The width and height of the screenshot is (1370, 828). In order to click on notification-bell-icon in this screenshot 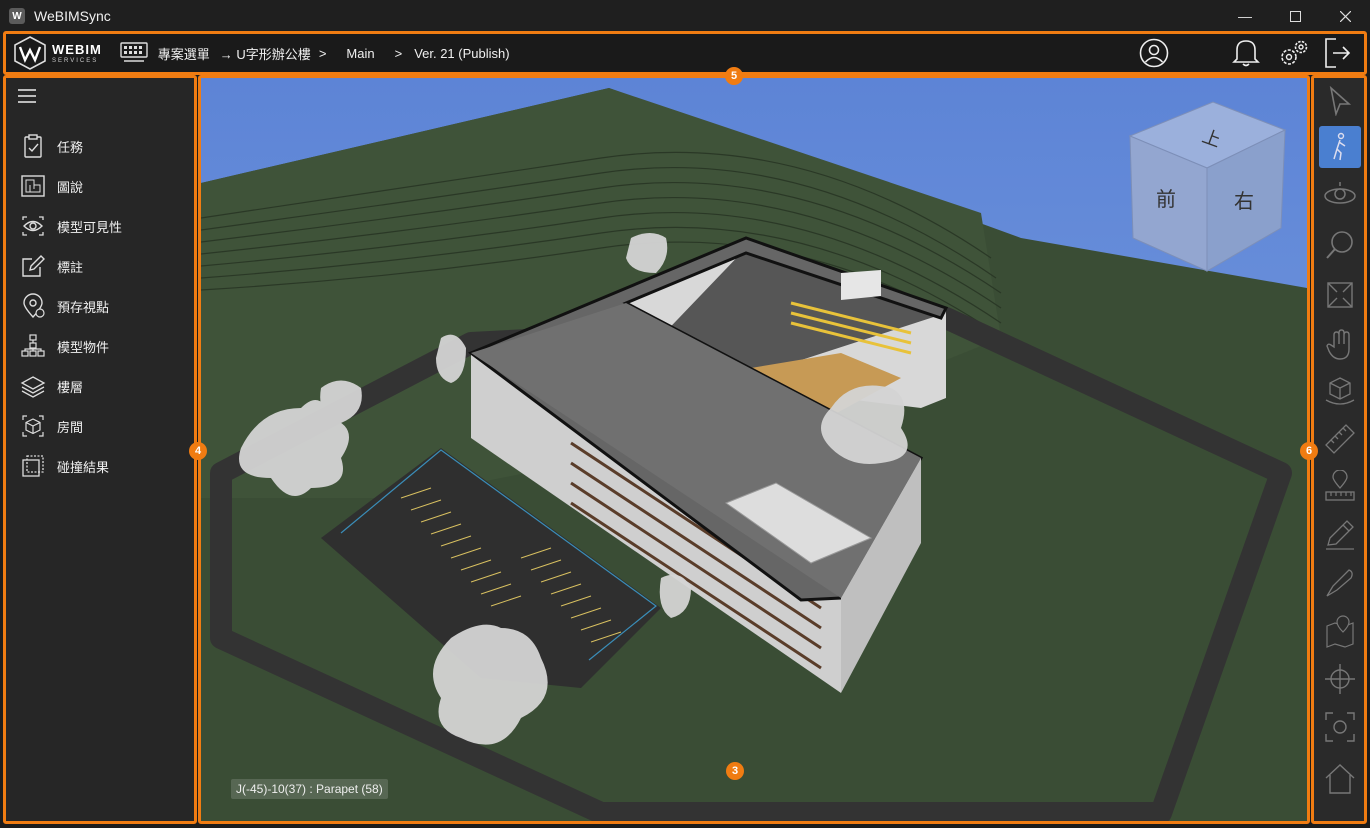, I will do `click(1246, 52)`.